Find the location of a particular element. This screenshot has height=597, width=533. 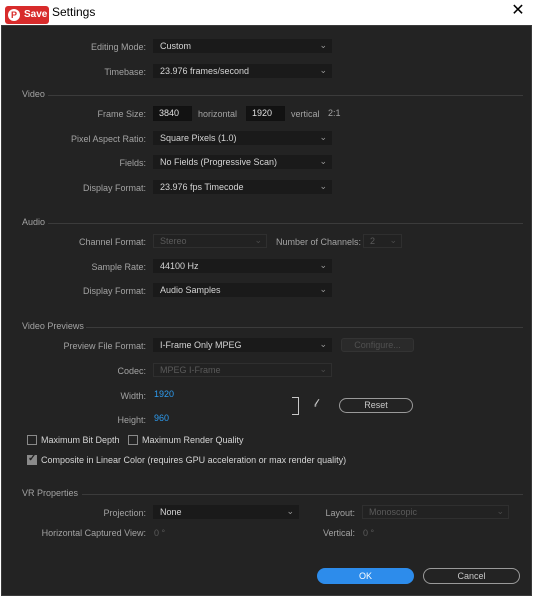

channel-format-value: Stereo is located at coordinates (173, 241).